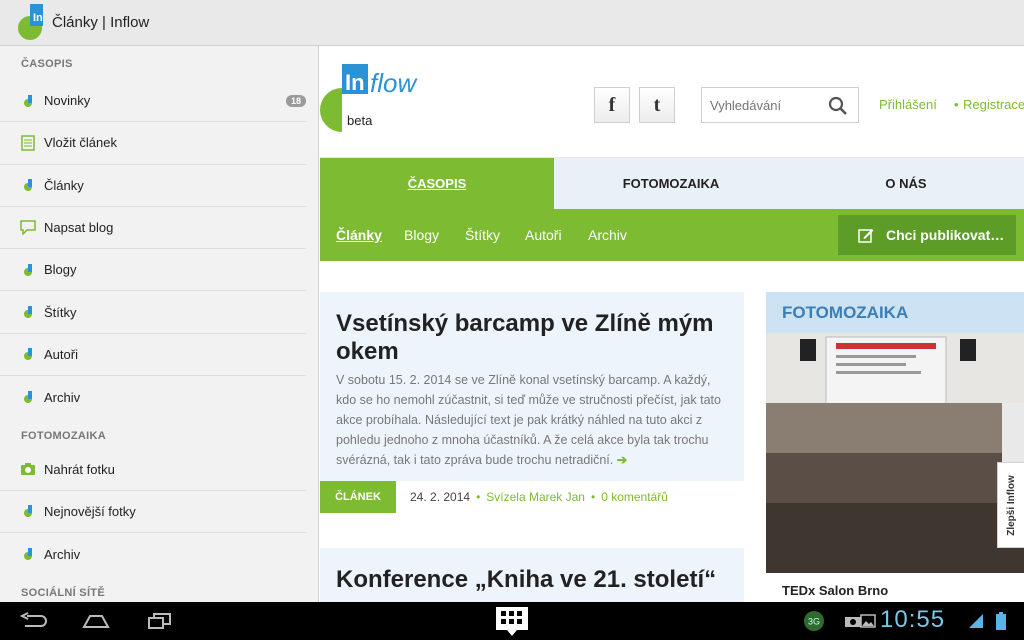  Describe the element at coordinates (79, 469) in the screenshot. I see `drawer-item-label: Nahrát fotku` at that location.